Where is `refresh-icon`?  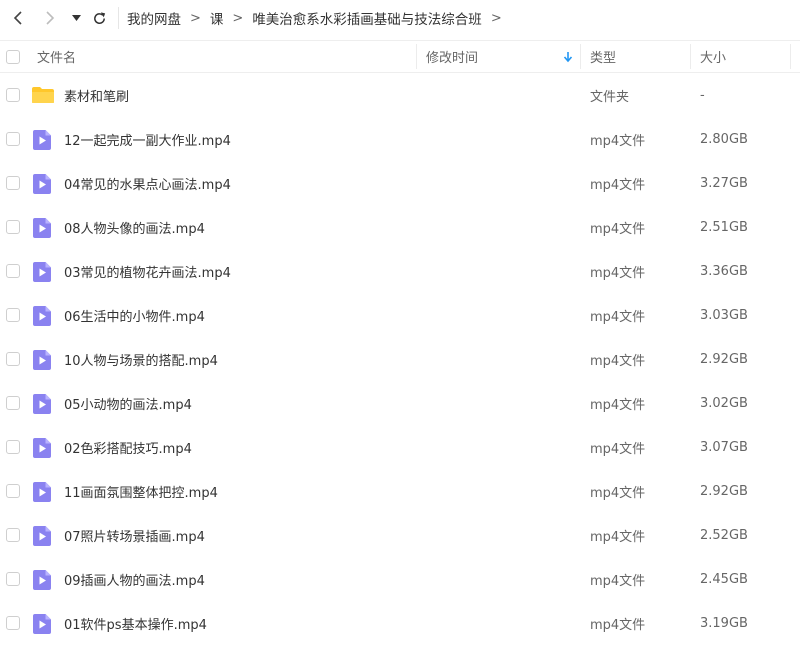 refresh-icon is located at coordinates (99, 17).